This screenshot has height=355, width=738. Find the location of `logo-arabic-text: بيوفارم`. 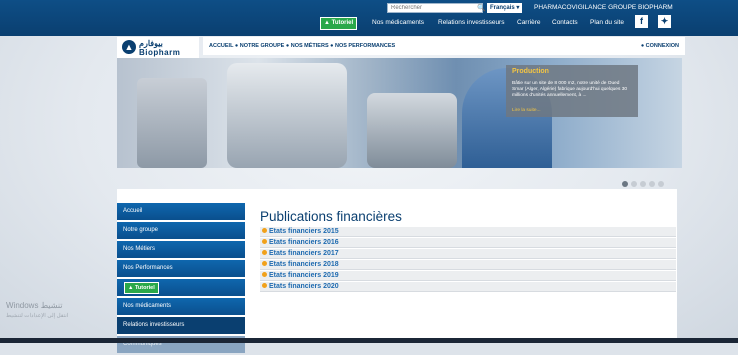

logo-arabic-text: بيوفارم is located at coordinates (151, 43).